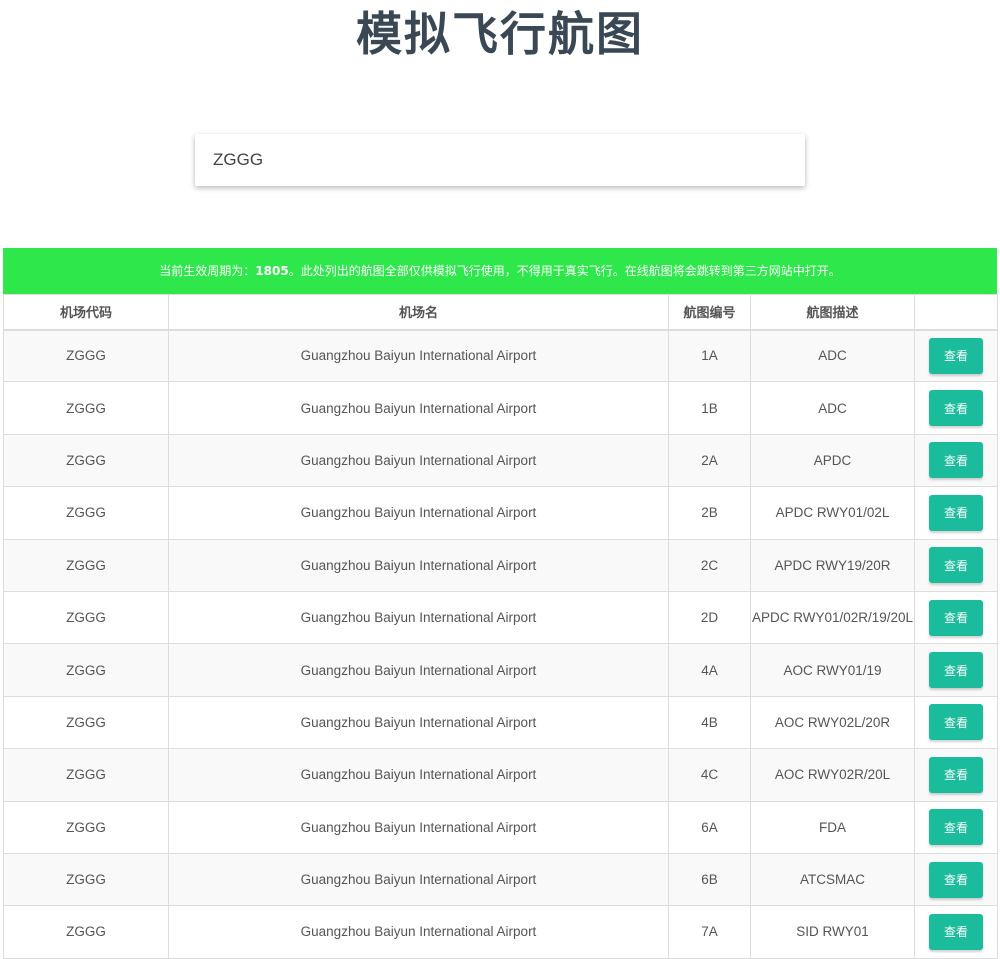 The height and width of the screenshot is (959, 1000). What do you see at coordinates (832, 565) in the screenshot?
I see `cell-chart-description: APDC RWY19/20R` at bounding box center [832, 565].